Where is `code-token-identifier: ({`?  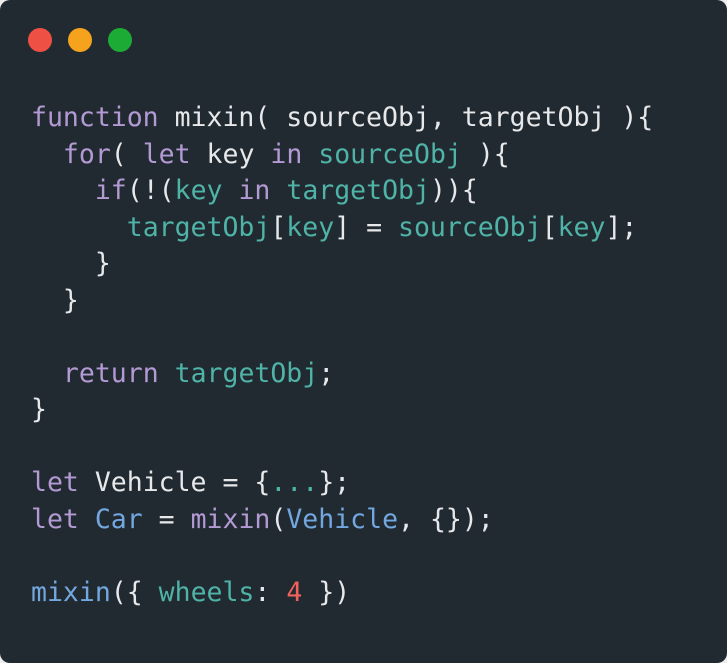 code-token-identifier: ({ is located at coordinates (134, 592).